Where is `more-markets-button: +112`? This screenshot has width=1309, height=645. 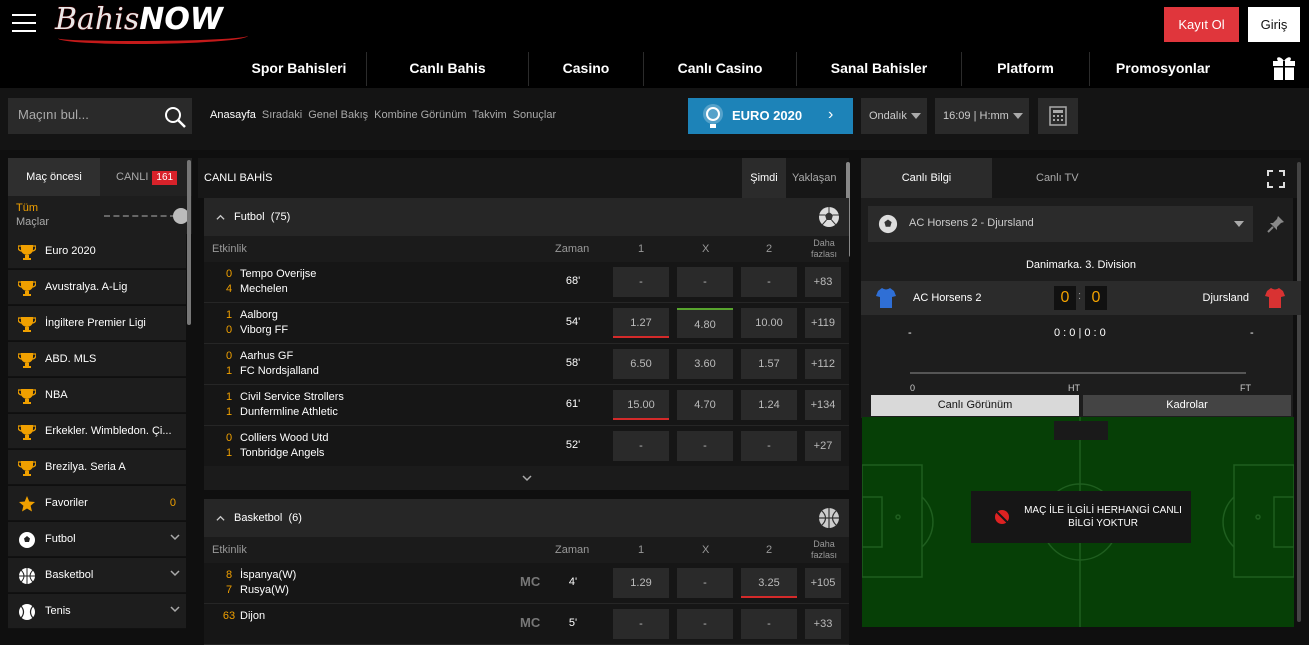 more-markets-button: +112 is located at coordinates (823, 364).